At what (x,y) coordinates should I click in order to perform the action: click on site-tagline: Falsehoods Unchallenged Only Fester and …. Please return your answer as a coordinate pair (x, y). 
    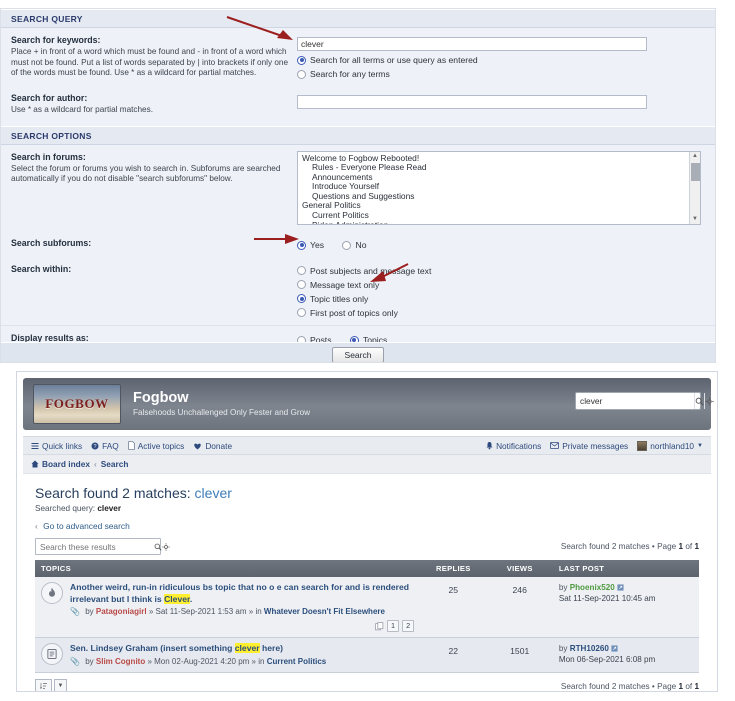
    Looking at the image, I should click on (222, 412).